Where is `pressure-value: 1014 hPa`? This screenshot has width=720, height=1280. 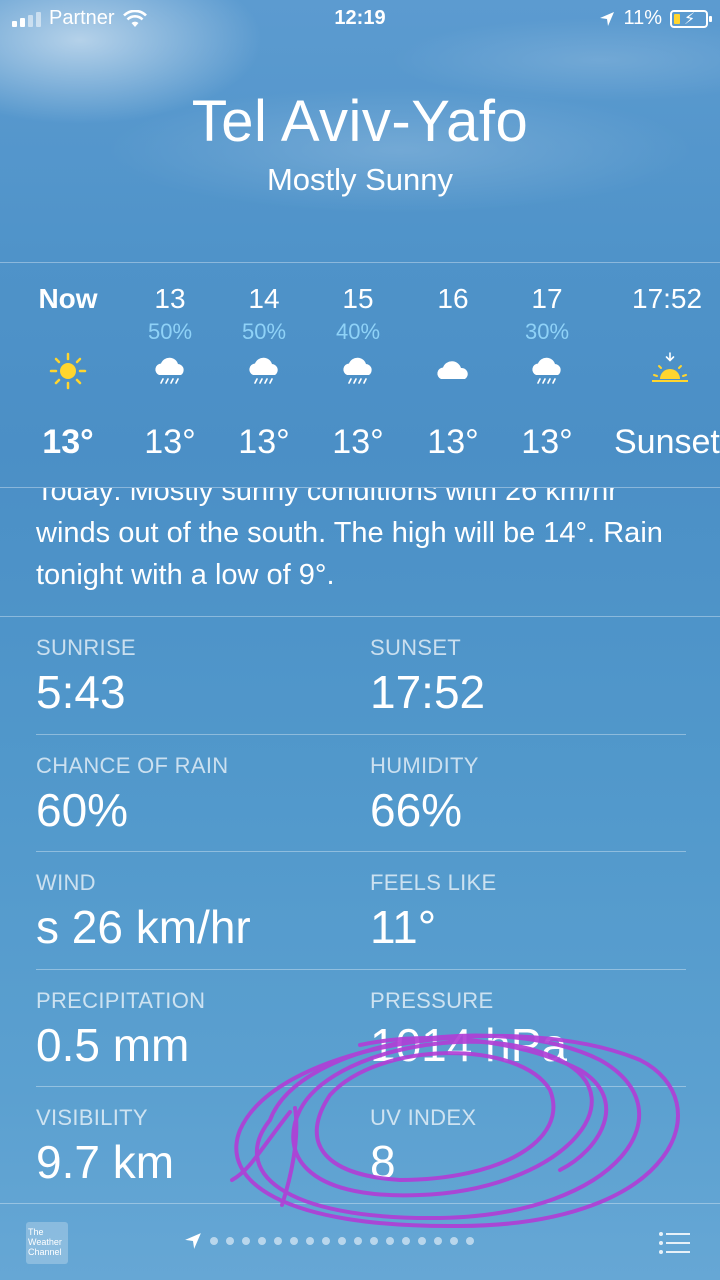
pressure-value: 1014 hPa is located at coordinates (468, 1044).